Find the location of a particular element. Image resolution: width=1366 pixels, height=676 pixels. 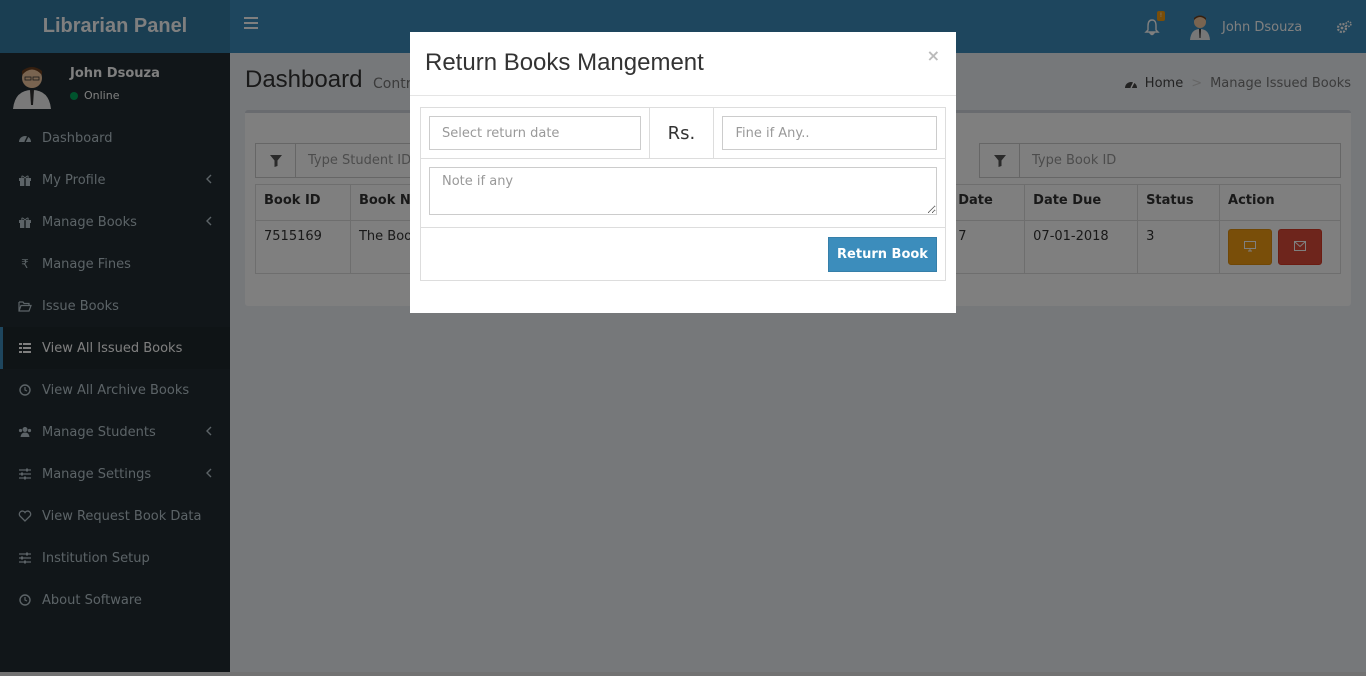

return-date-cell is located at coordinates (535, 133).